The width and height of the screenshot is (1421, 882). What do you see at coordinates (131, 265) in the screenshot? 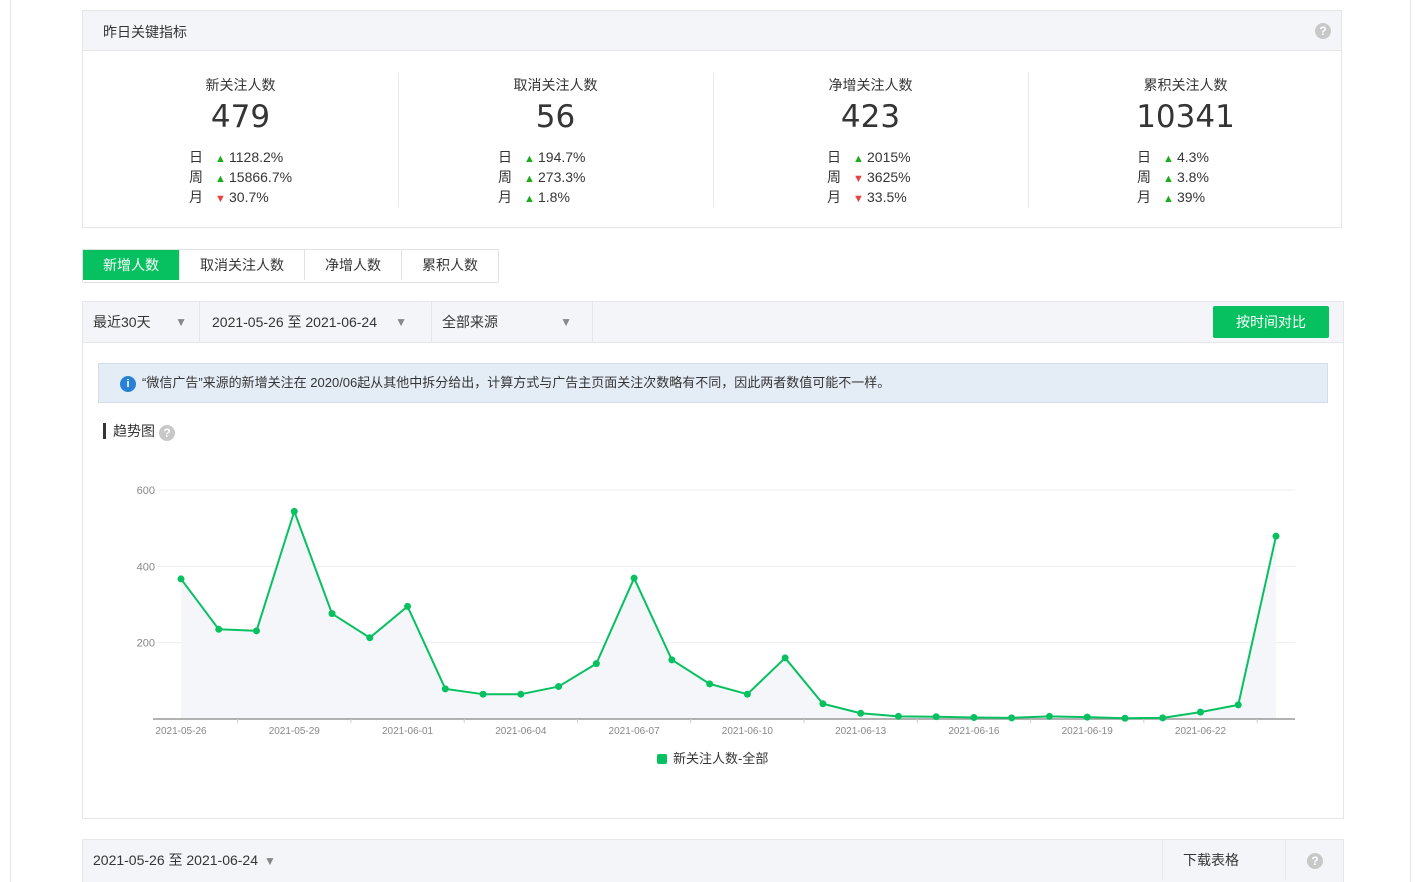
I see `tab-new-followers: 新增人数` at bounding box center [131, 265].